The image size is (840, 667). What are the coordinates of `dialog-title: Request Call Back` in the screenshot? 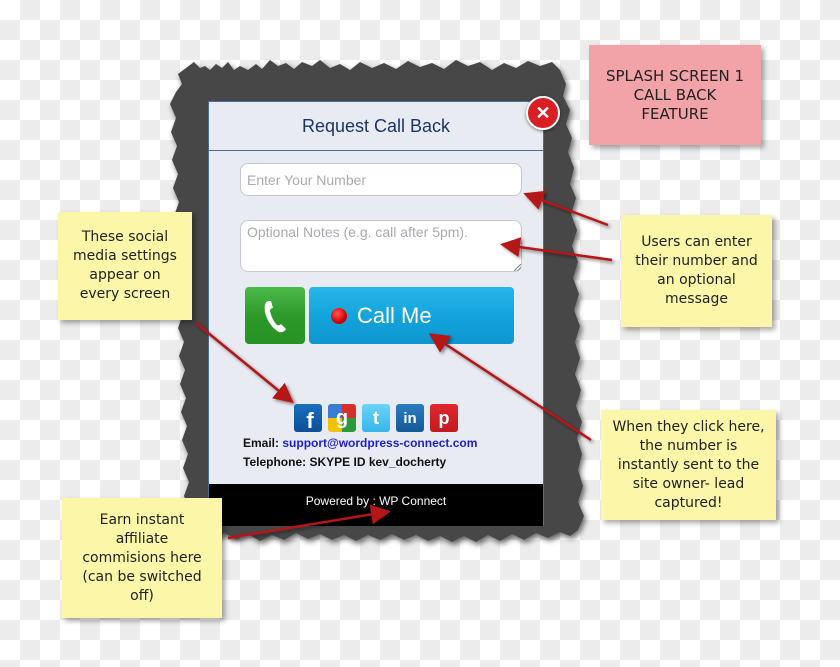 It's located at (376, 125).